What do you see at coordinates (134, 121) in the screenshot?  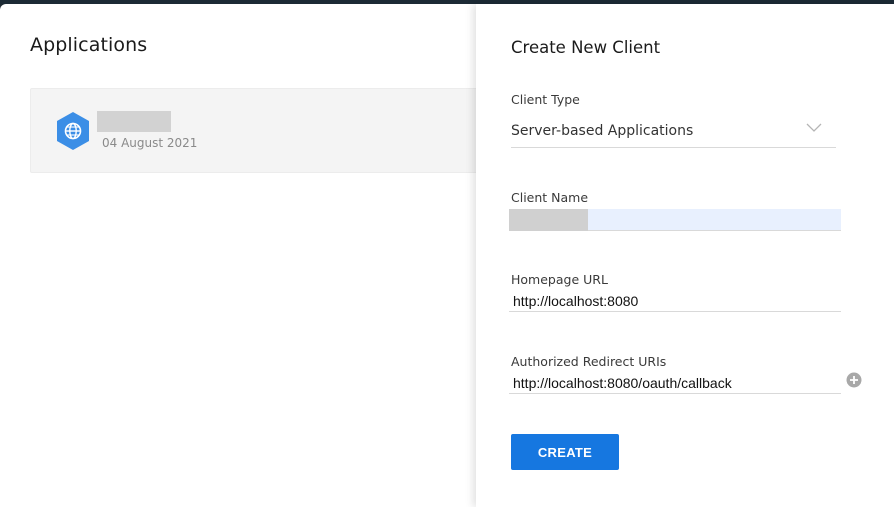 I see `app-name-redacted` at bounding box center [134, 121].